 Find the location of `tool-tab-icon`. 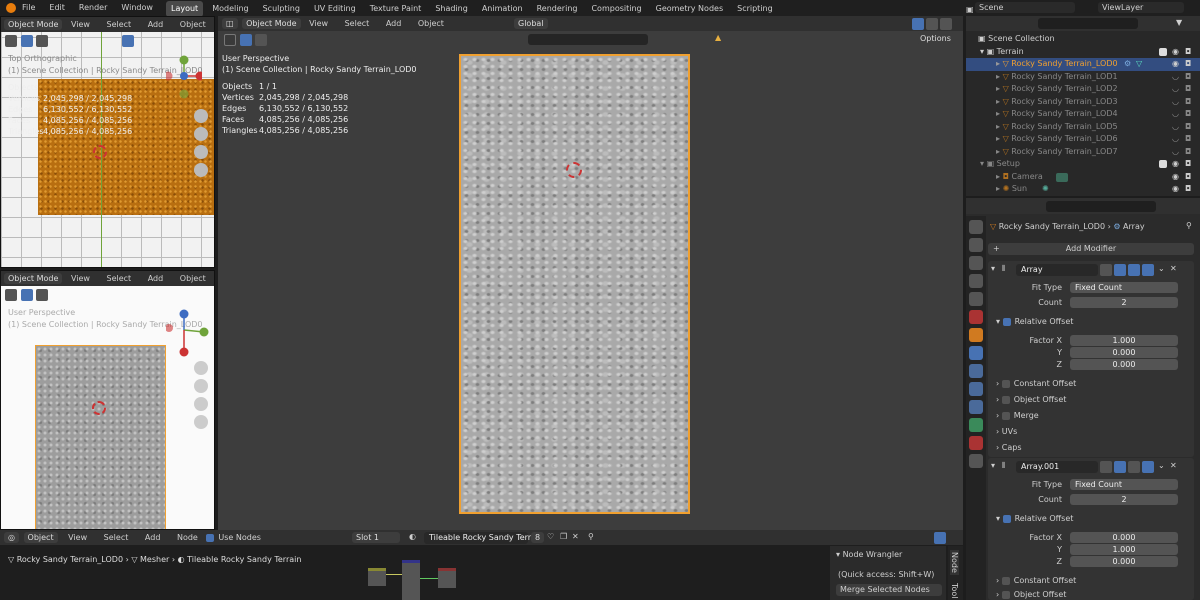

tool-tab-icon is located at coordinates (976, 227).